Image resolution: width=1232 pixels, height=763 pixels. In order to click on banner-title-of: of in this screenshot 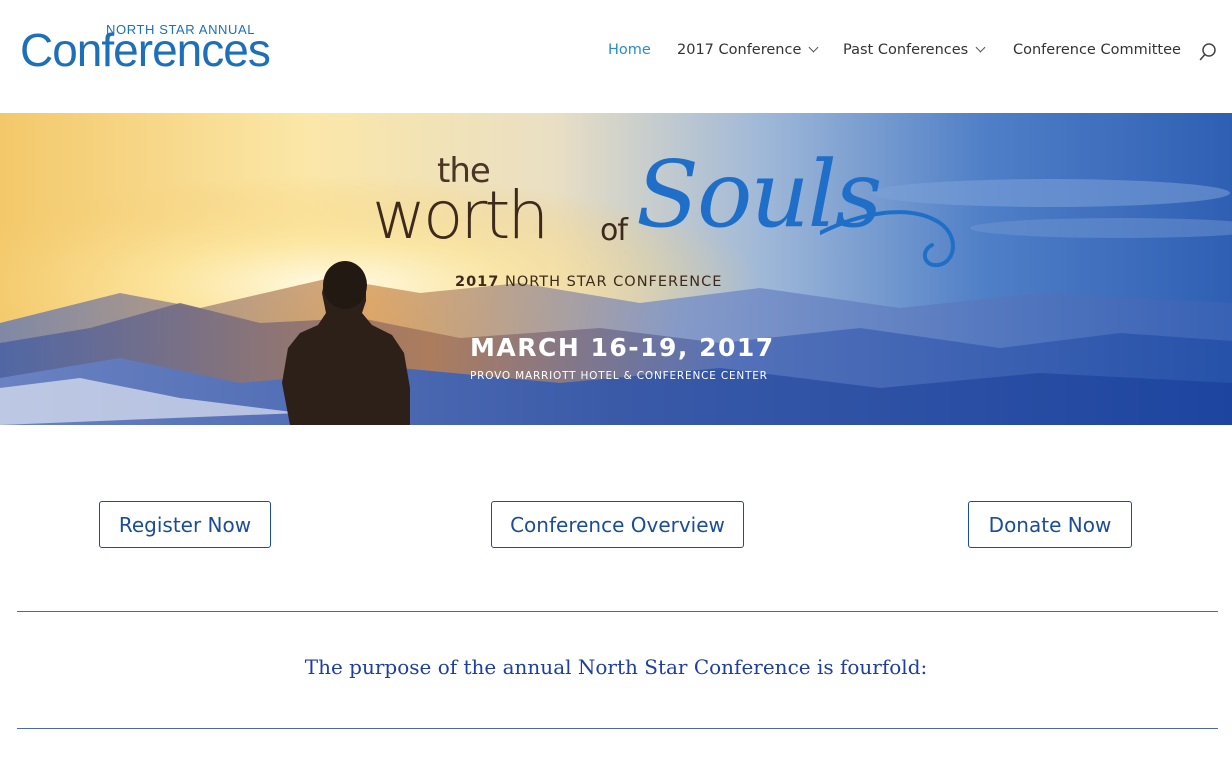, I will do `click(614, 230)`.